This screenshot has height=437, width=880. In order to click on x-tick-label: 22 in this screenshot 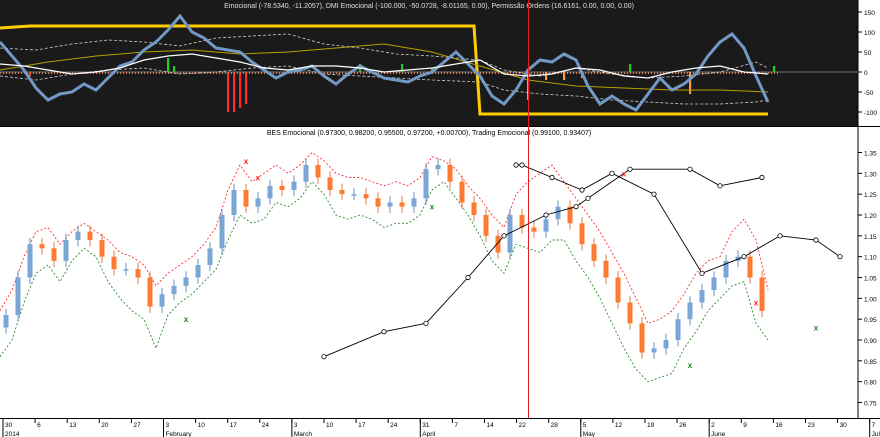, I will do `click(523, 425)`.